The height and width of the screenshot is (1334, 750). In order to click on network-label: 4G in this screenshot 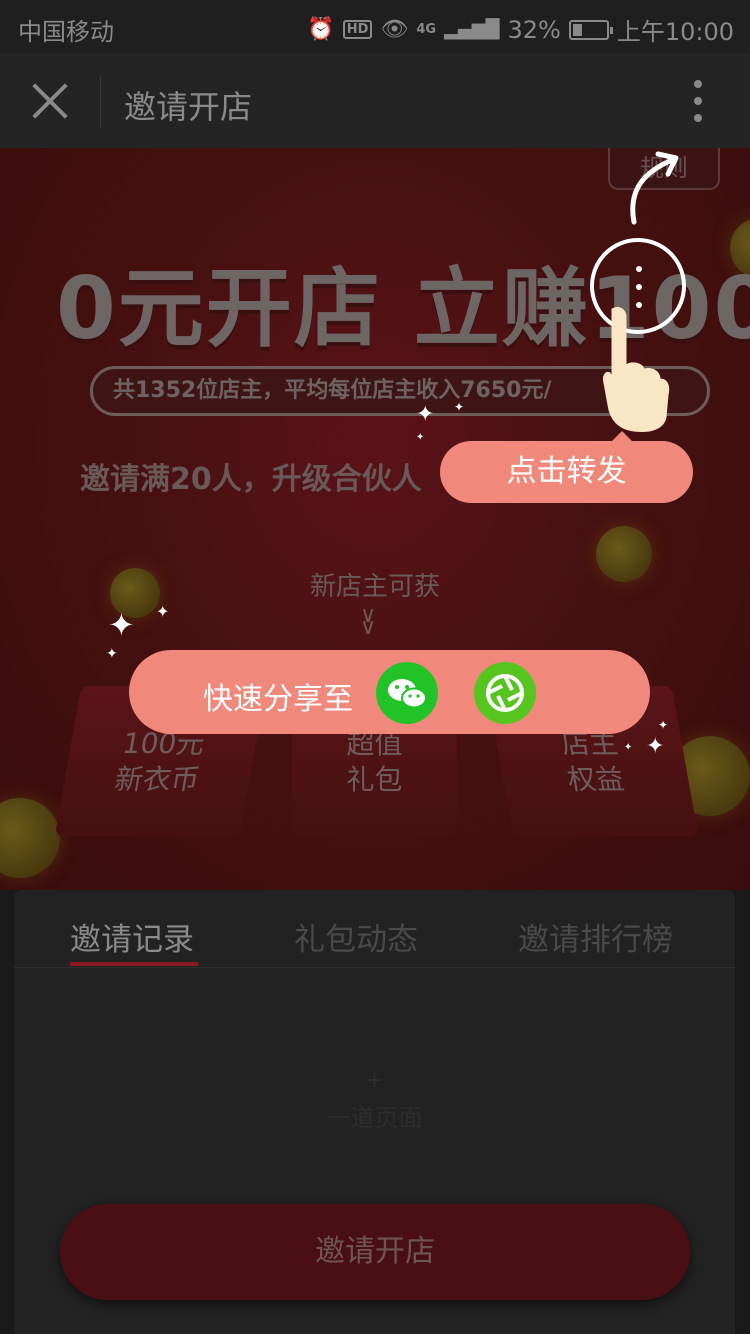, I will do `click(426, 29)`.